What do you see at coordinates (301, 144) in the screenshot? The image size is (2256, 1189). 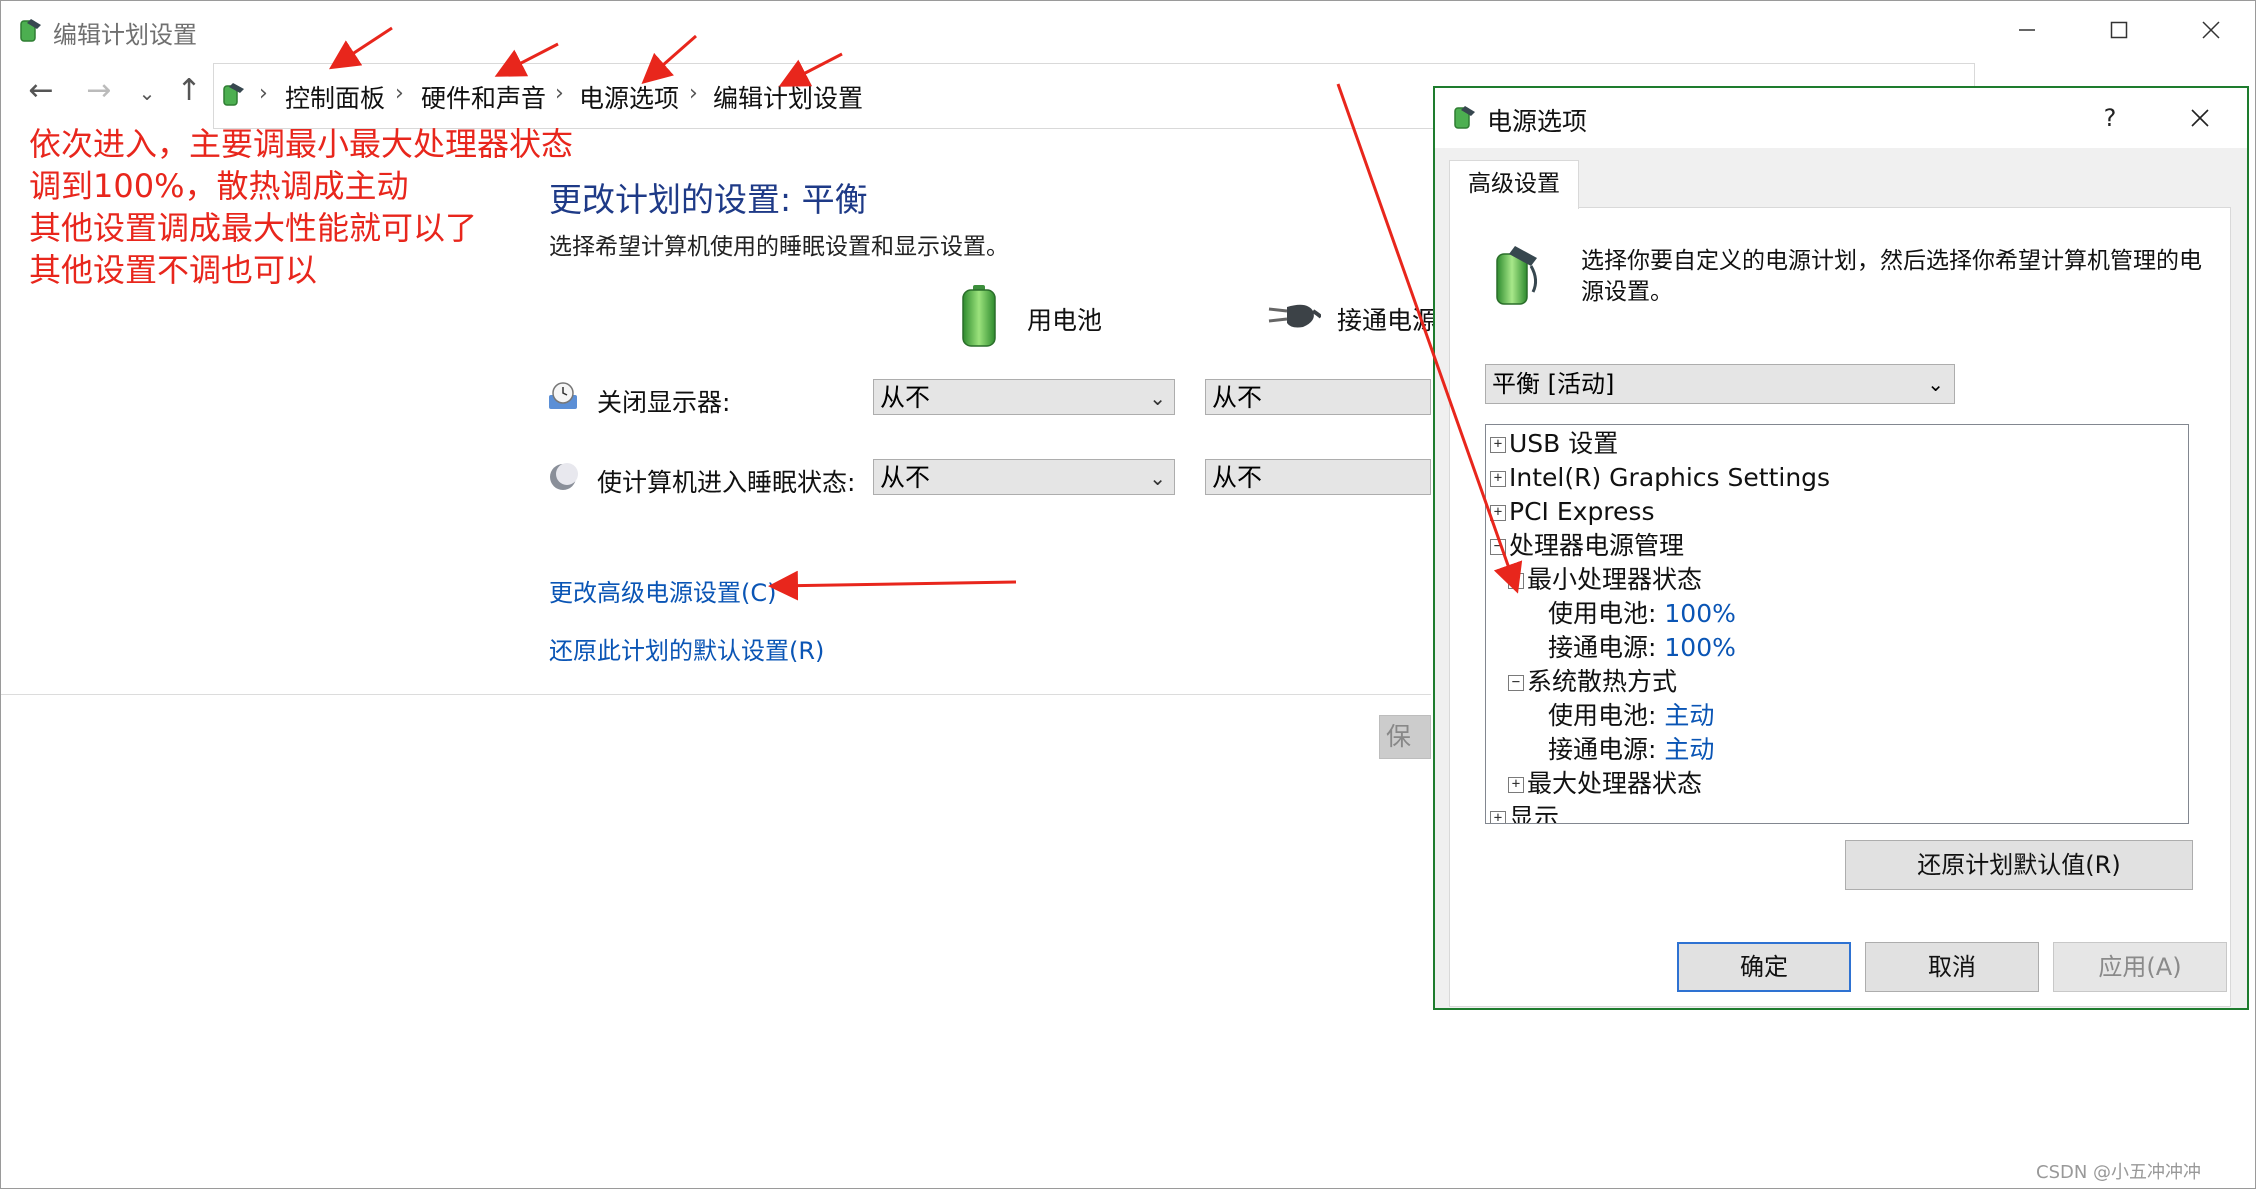 I see `annotation-line-1: 依次进入，主要调最小最大处理器状态` at bounding box center [301, 144].